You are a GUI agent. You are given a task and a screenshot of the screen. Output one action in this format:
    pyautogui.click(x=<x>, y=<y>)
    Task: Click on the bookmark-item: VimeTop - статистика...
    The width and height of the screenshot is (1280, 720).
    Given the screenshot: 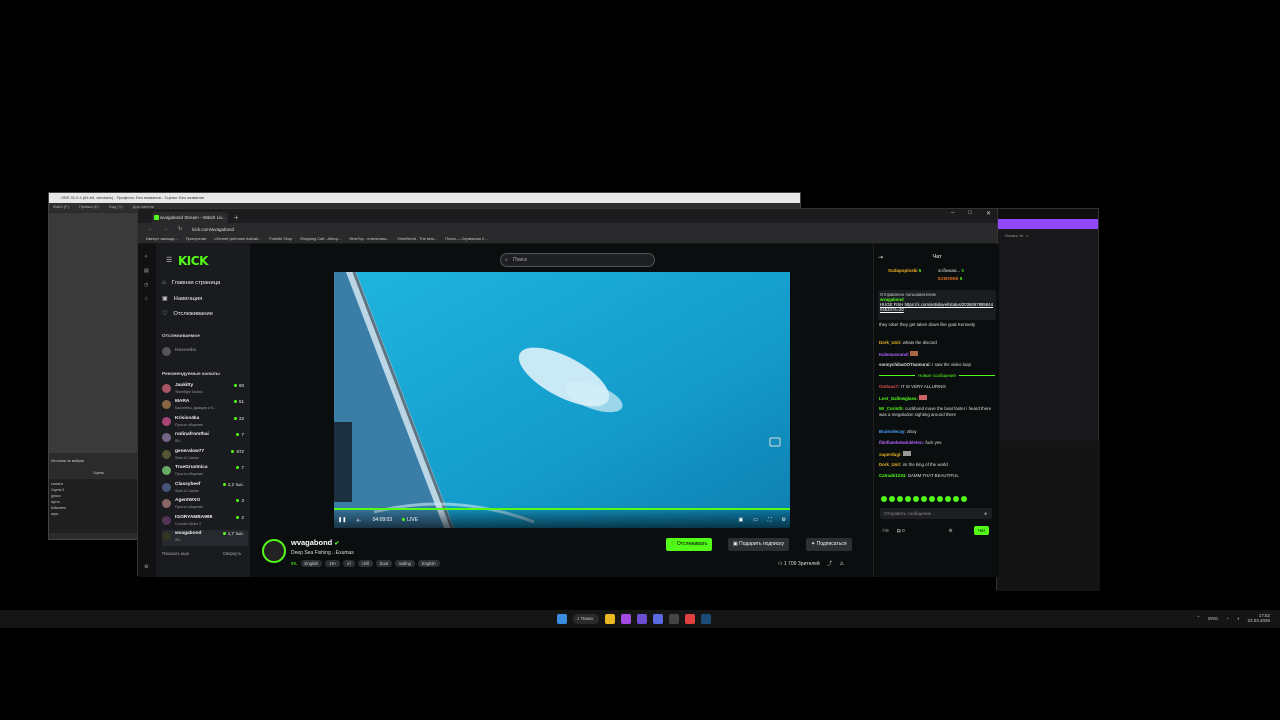 What is the action you would take?
    pyautogui.click(x=369, y=239)
    